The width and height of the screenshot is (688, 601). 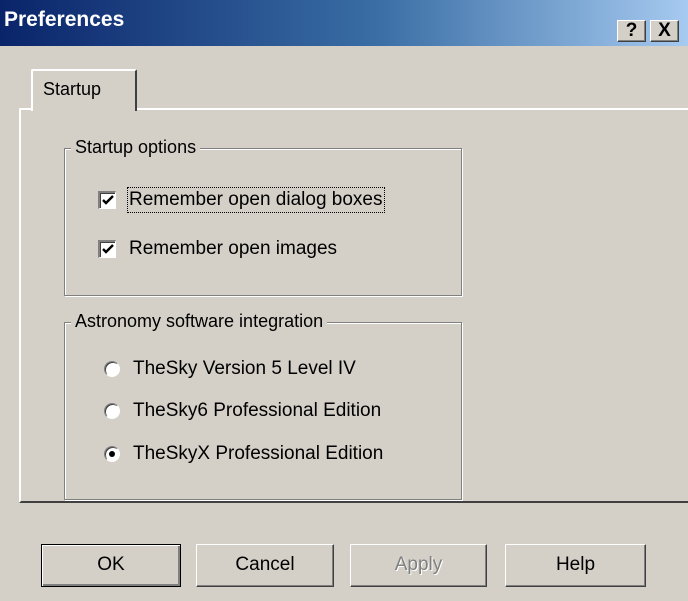 I want to click on theskyx-radio, so click(x=112, y=454).